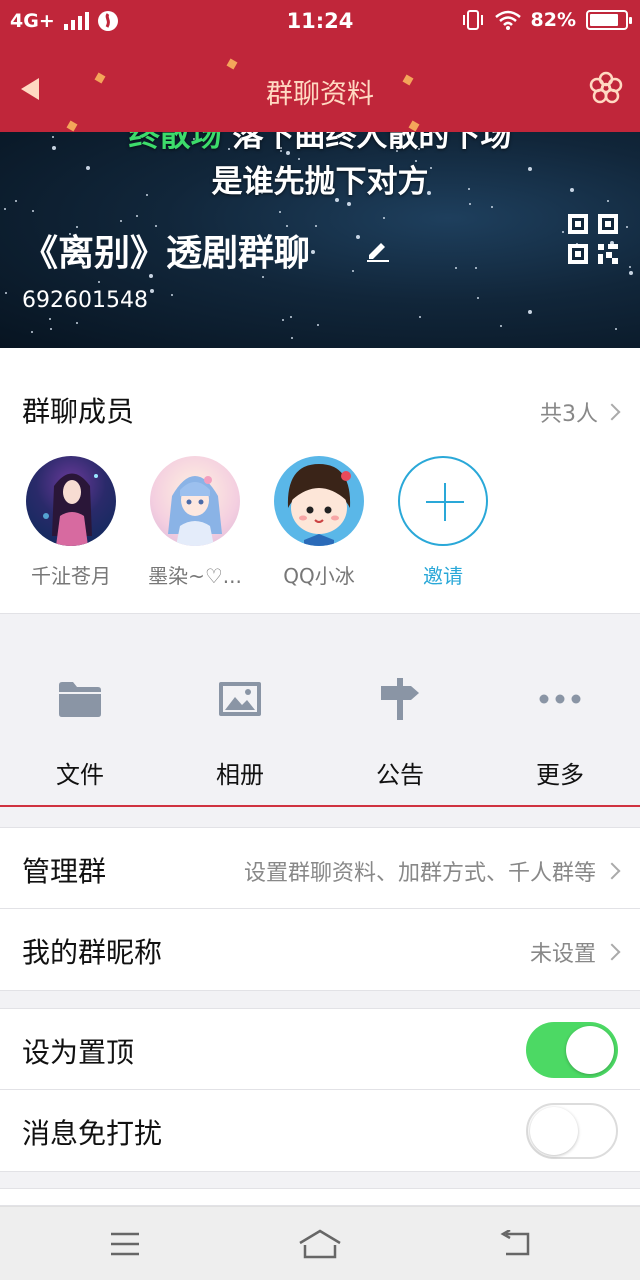 This screenshot has height=1280, width=640. What do you see at coordinates (569, 414) in the screenshot?
I see `members-count: 共3人` at bounding box center [569, 414].